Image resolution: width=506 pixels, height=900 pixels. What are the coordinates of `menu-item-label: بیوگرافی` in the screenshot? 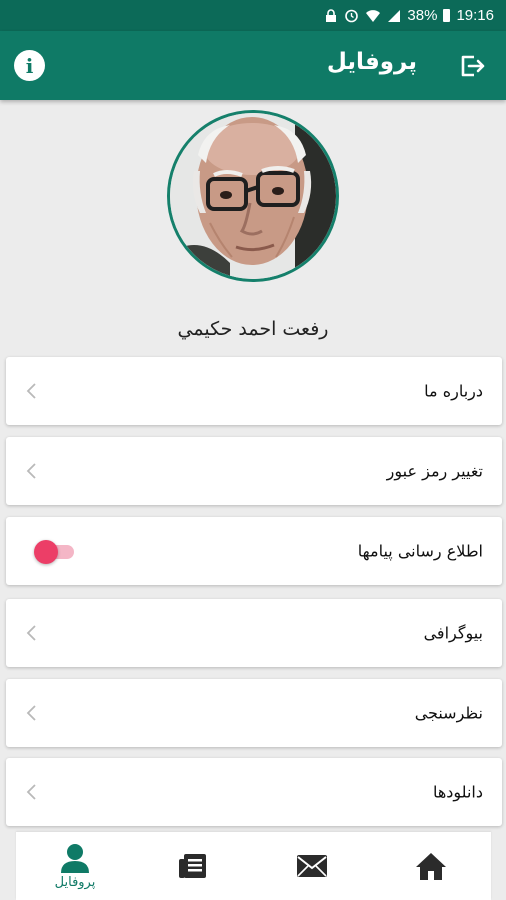 It's located at (453, 633).